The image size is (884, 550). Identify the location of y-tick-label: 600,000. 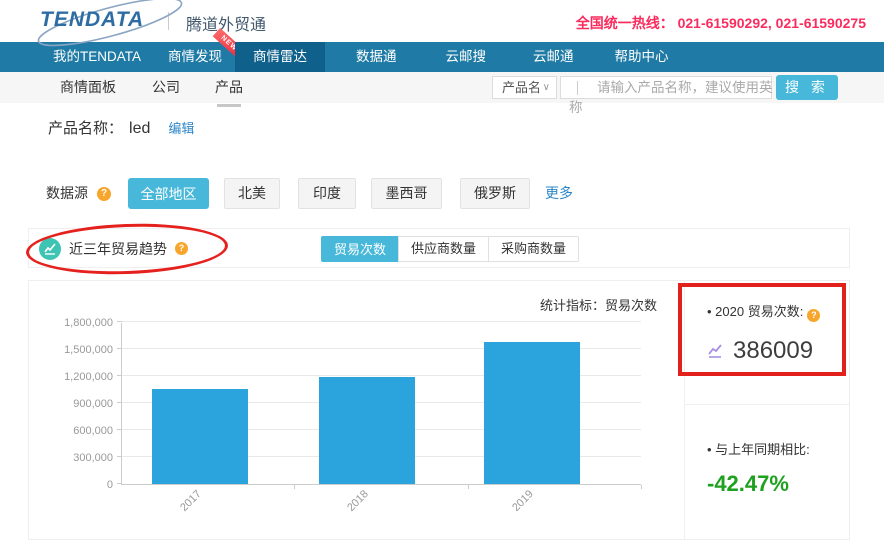
(93, 431).